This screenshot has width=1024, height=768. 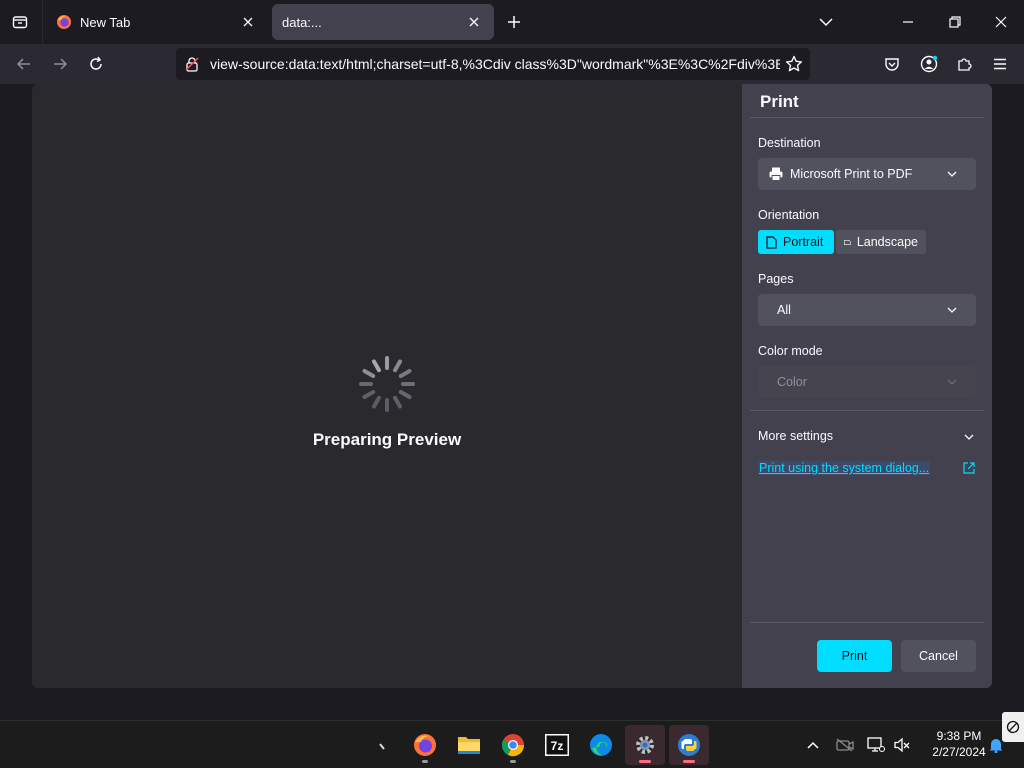 I want to click on minimize-icon, so click(x=908, y=22).